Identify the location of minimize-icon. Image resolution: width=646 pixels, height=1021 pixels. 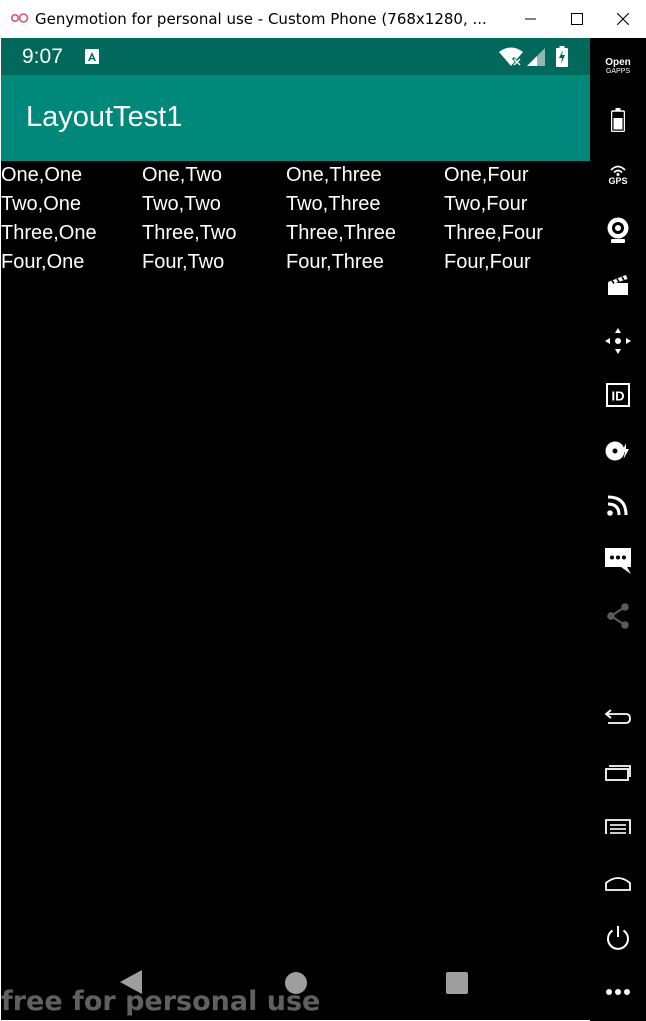
(530, 19).